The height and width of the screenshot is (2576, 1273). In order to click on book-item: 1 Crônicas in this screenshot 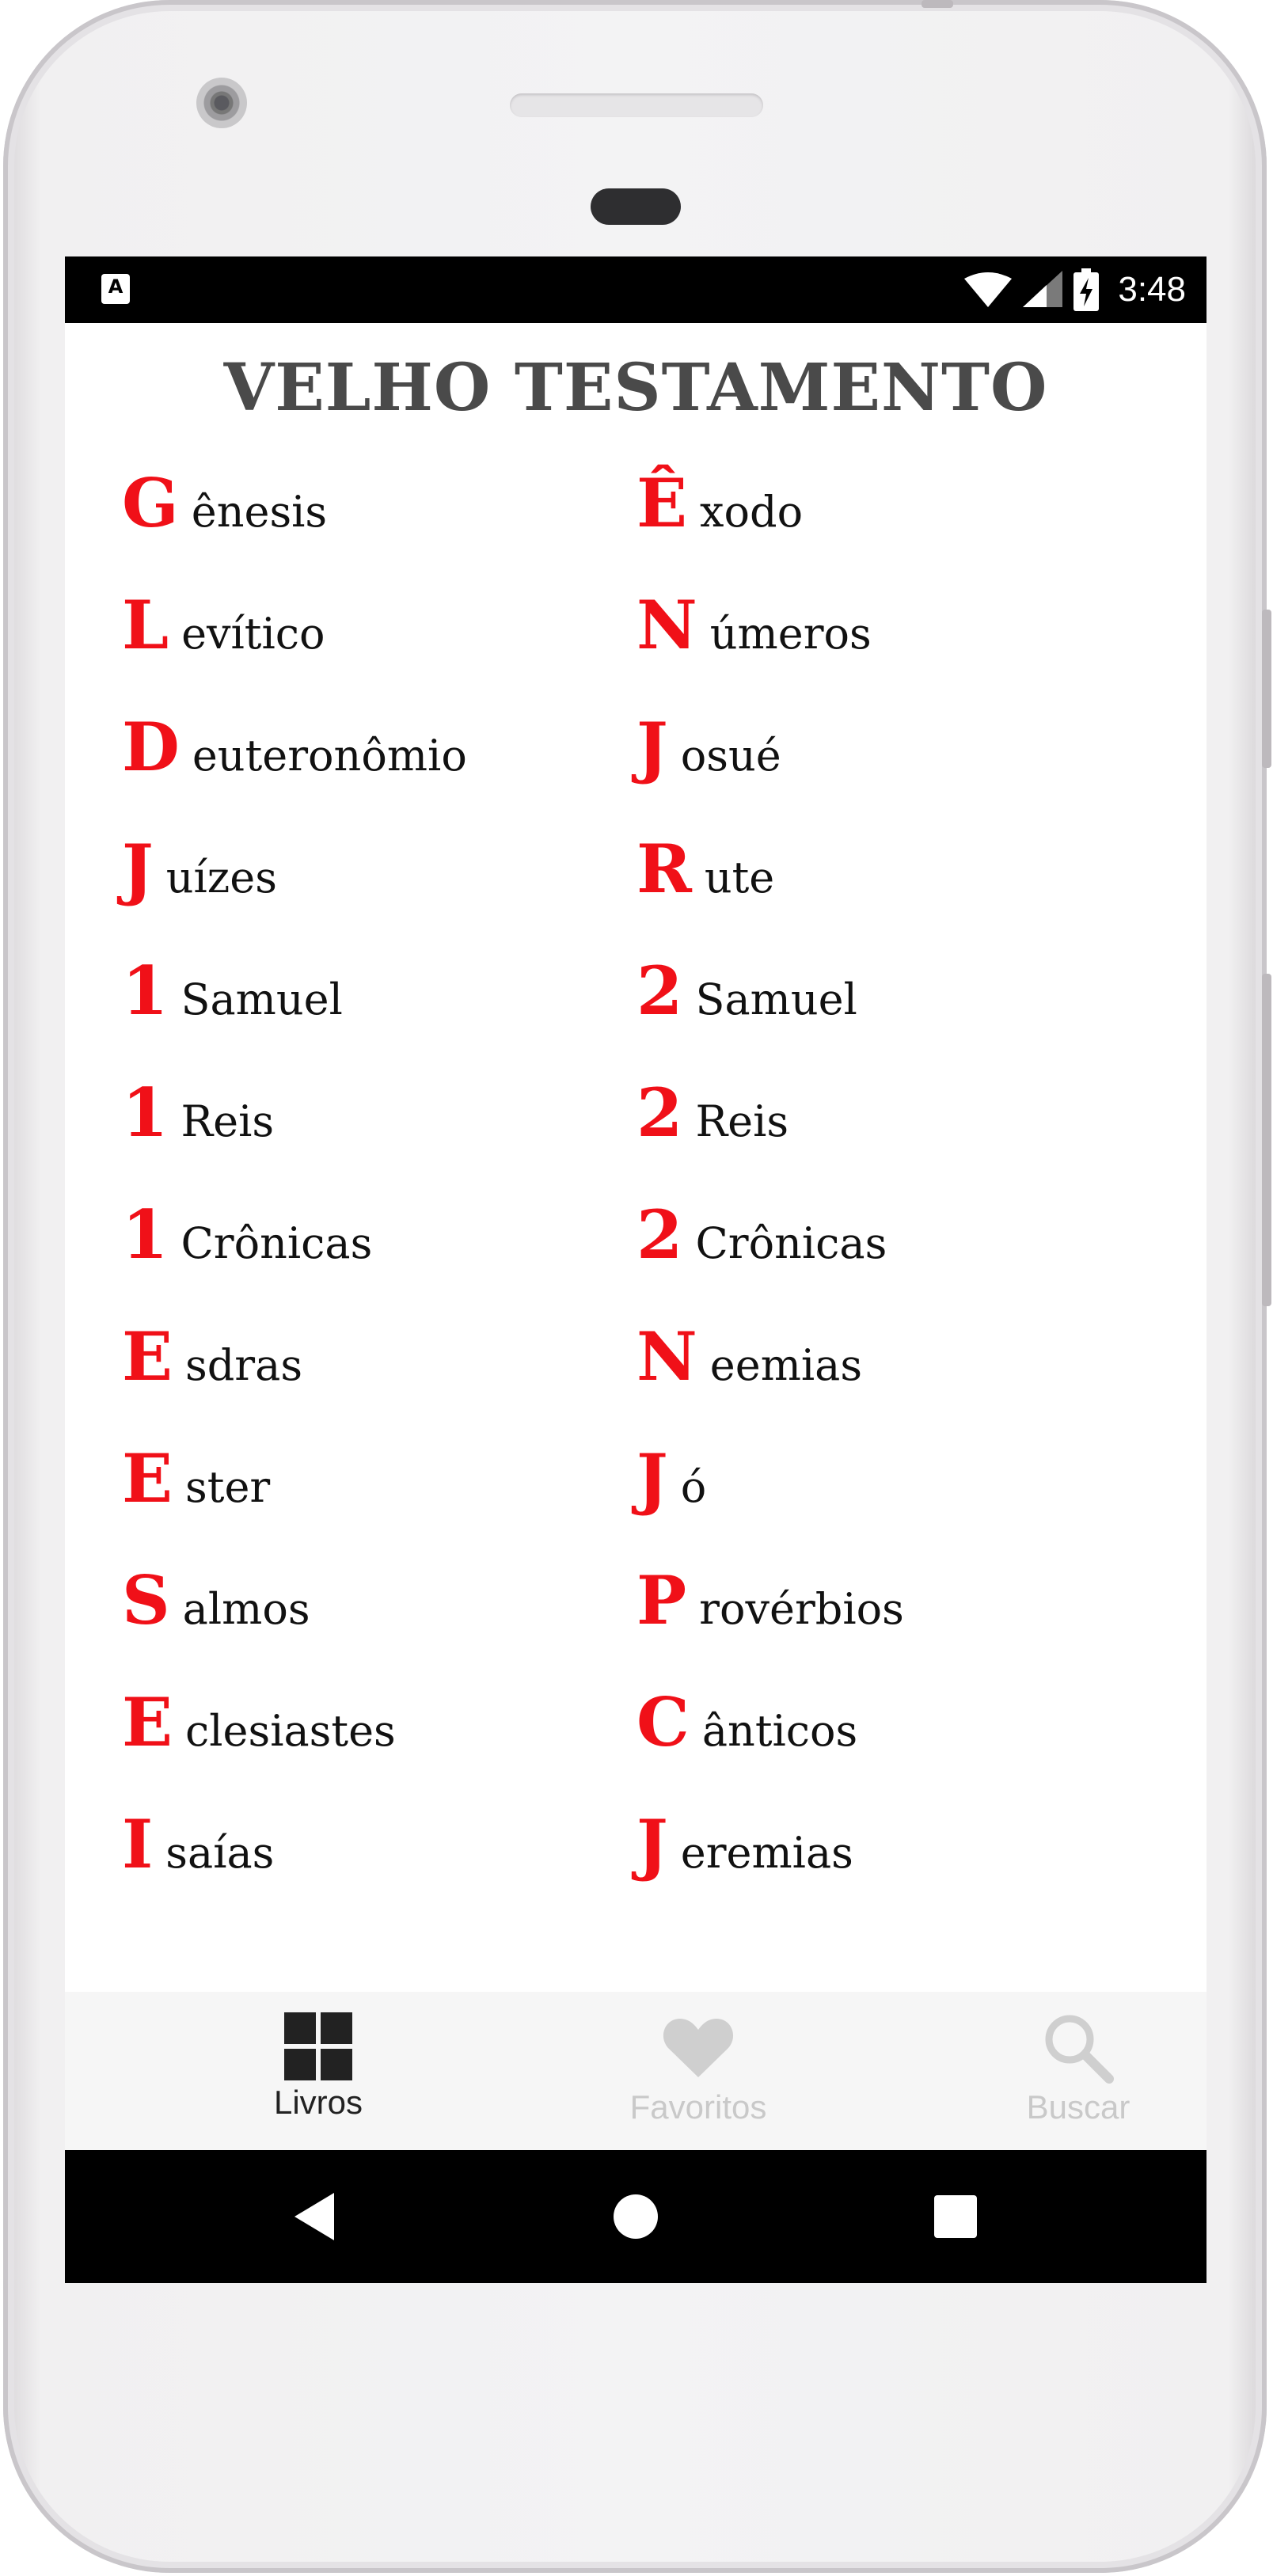, I will do `click(247, 1235)`.